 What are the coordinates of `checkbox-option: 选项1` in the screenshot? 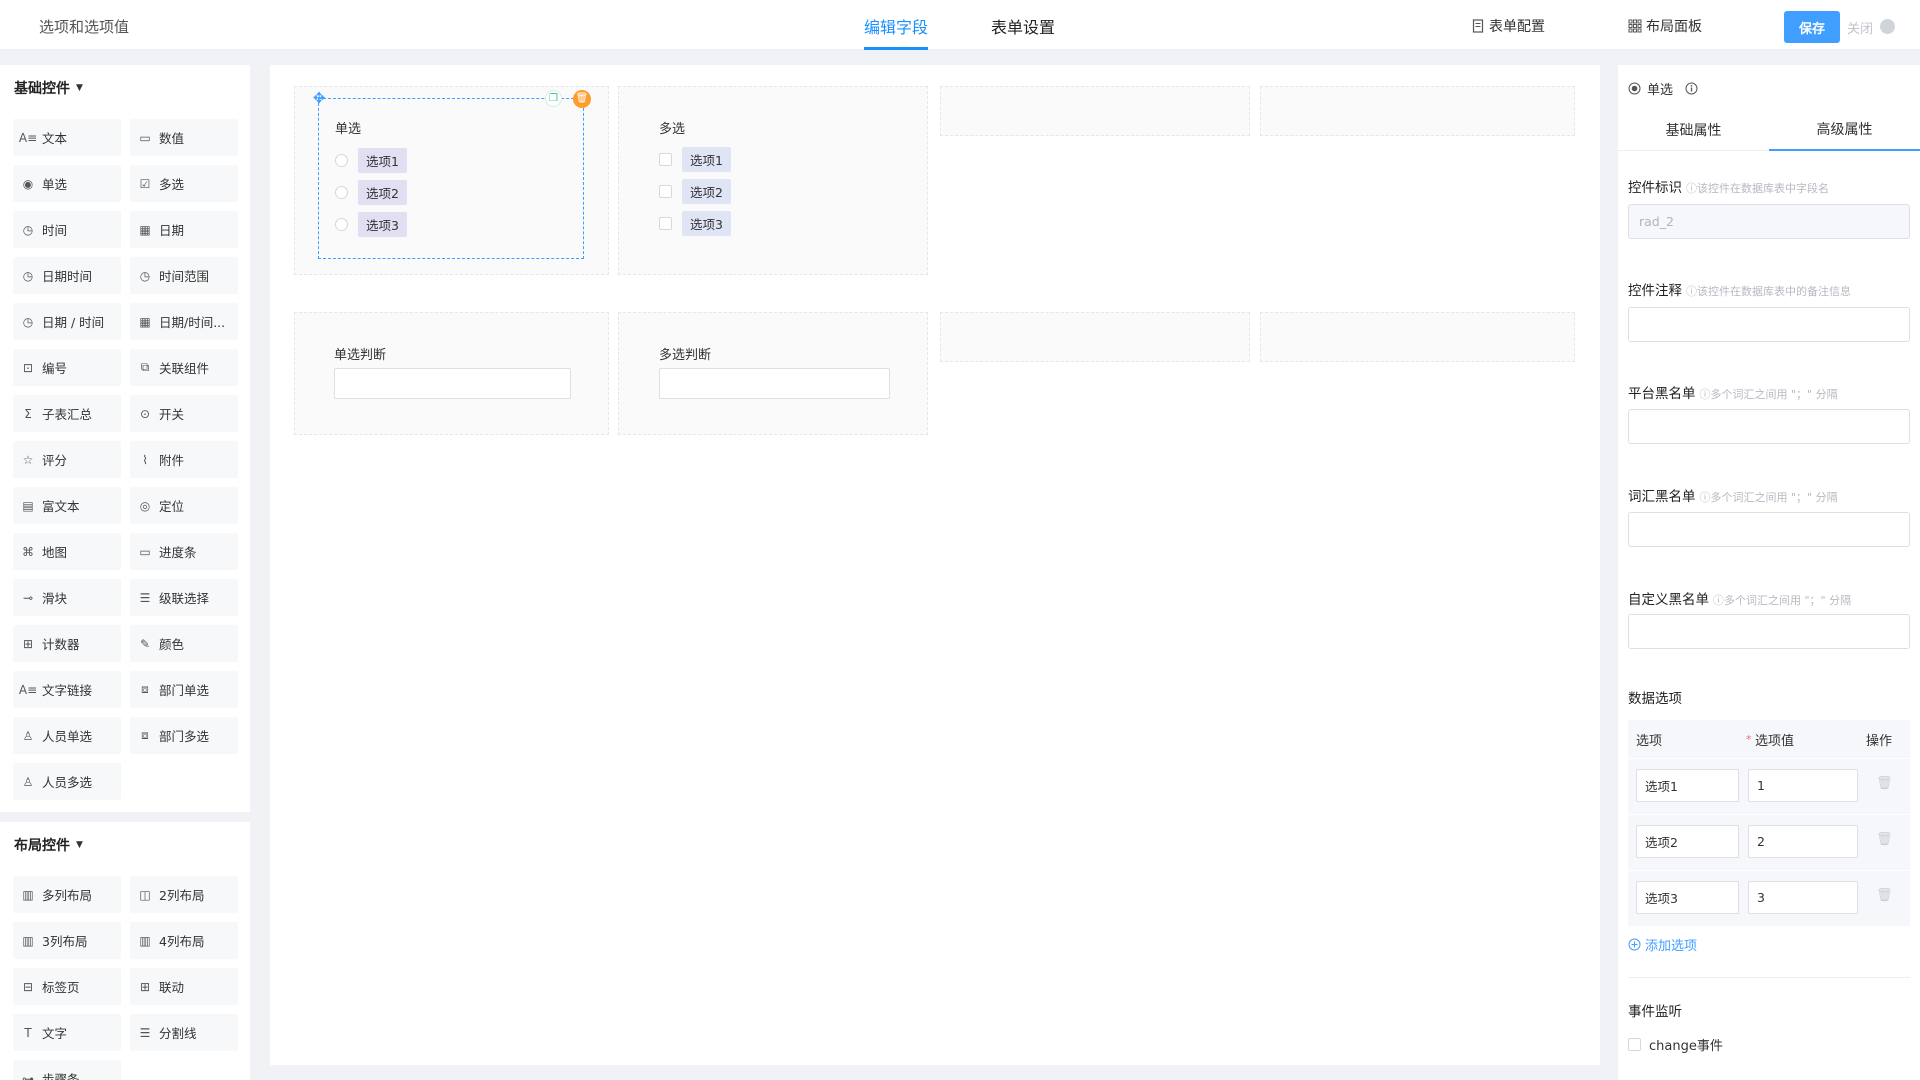 It's located at (695, 159).